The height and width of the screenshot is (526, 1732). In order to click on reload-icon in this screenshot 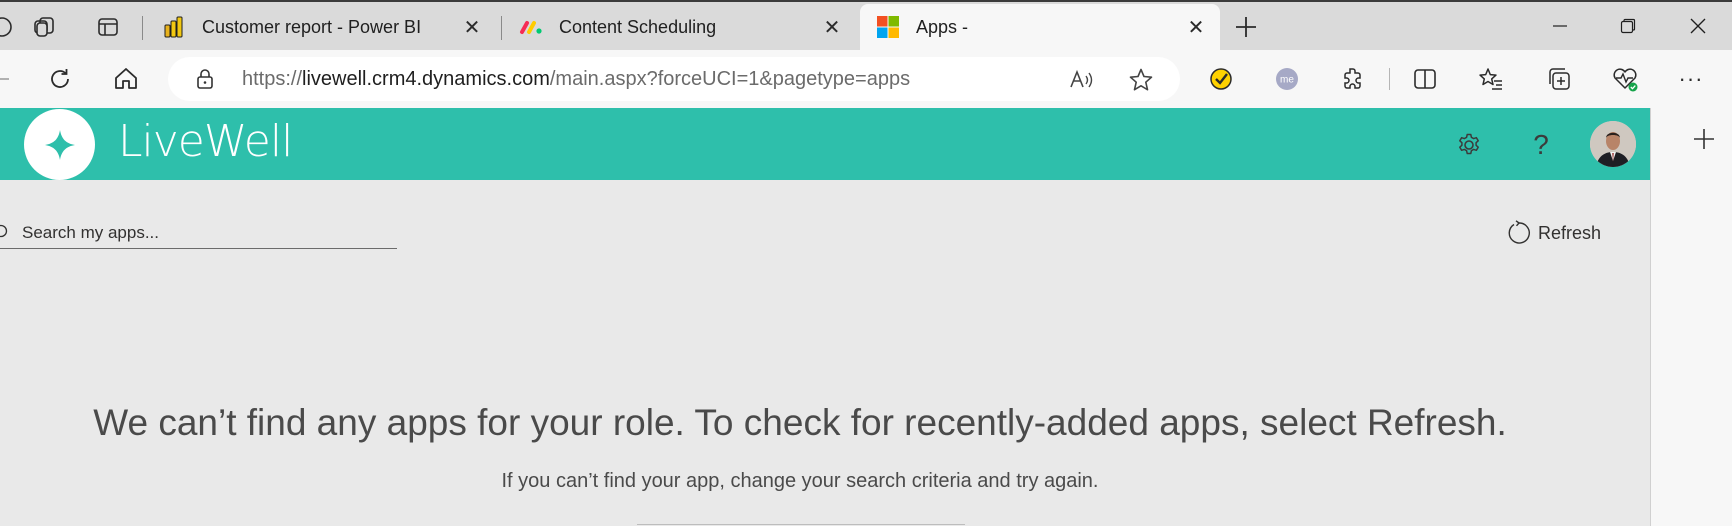, I will do `click(60, 79)`.